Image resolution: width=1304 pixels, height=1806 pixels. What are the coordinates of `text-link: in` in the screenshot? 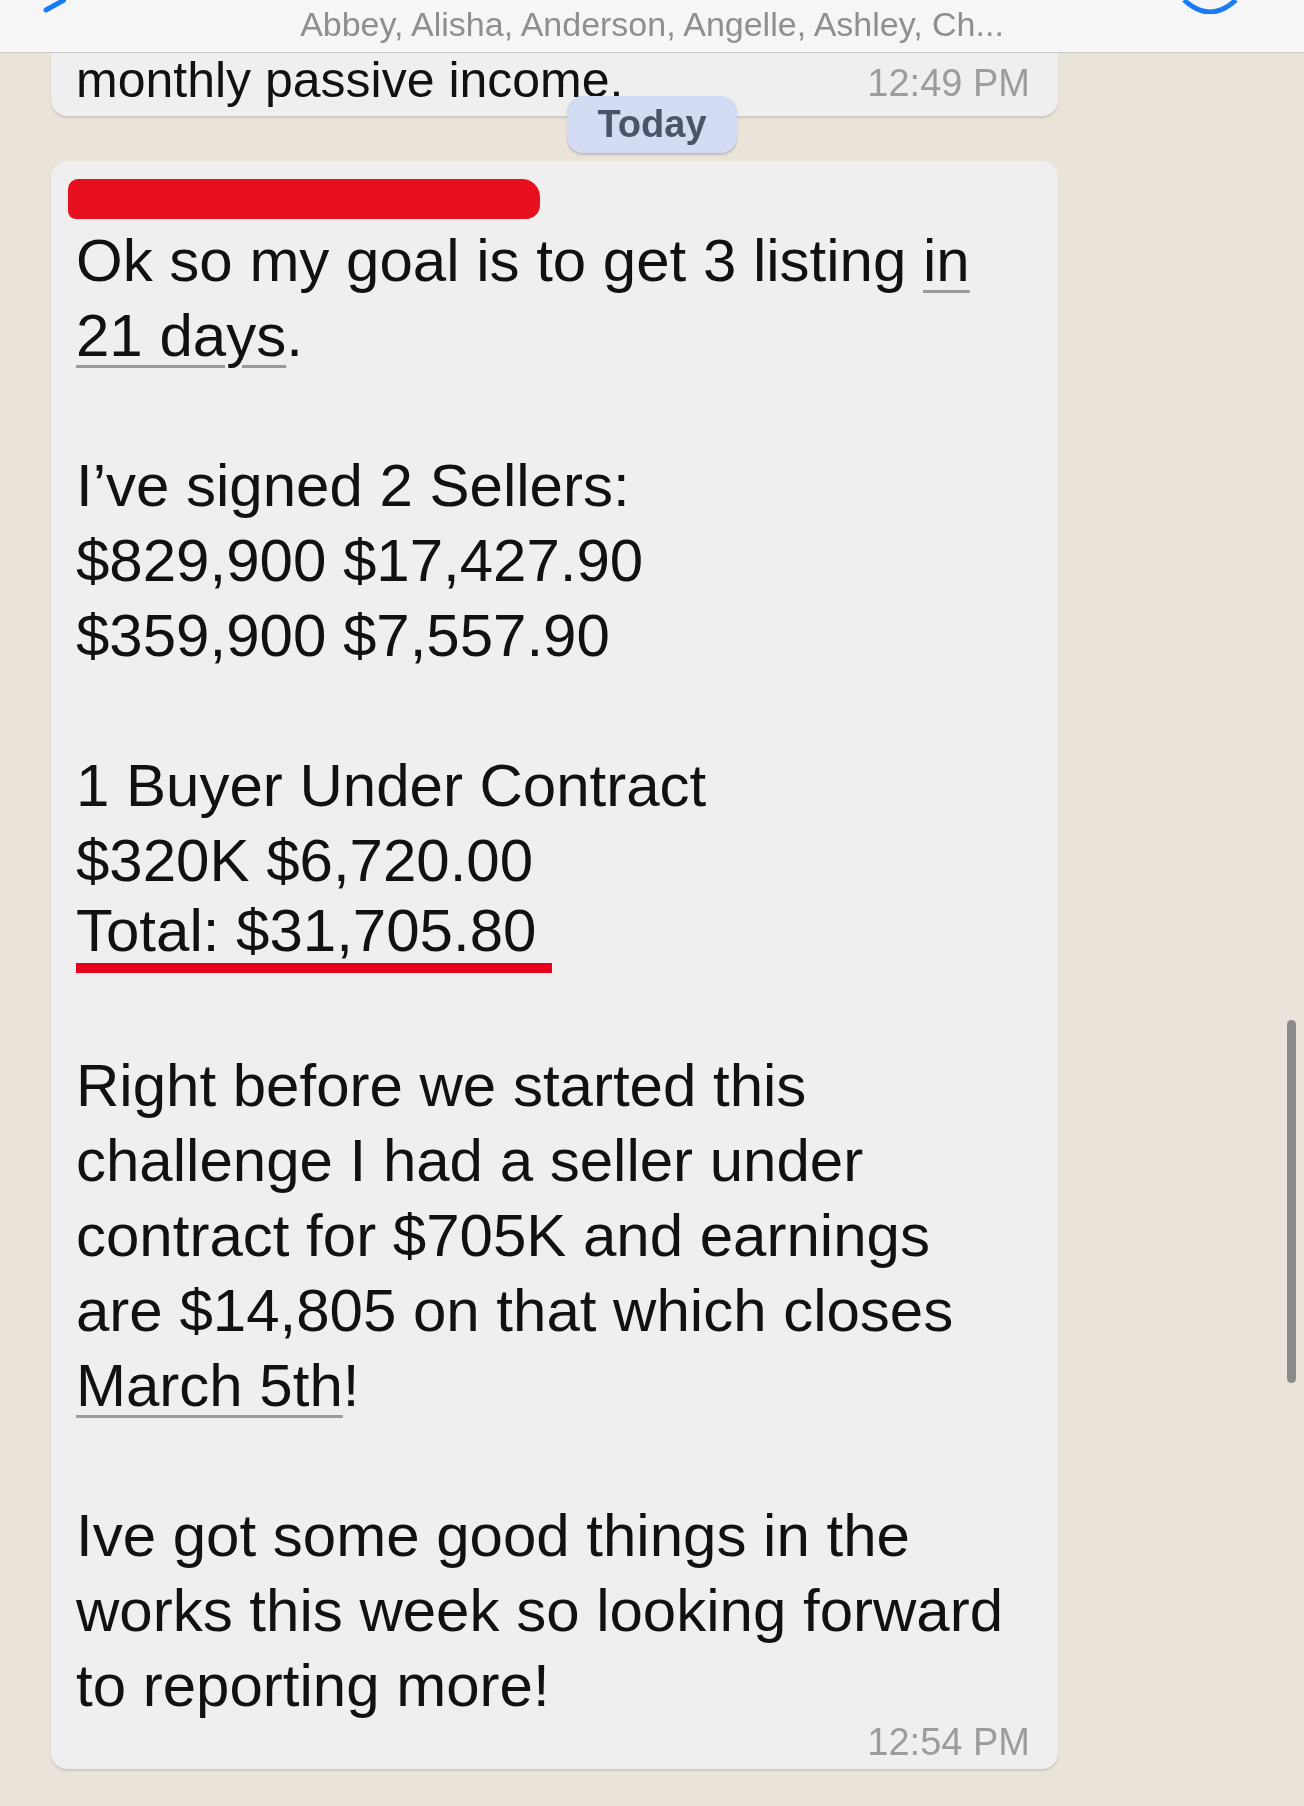 It's located at (946, 260).